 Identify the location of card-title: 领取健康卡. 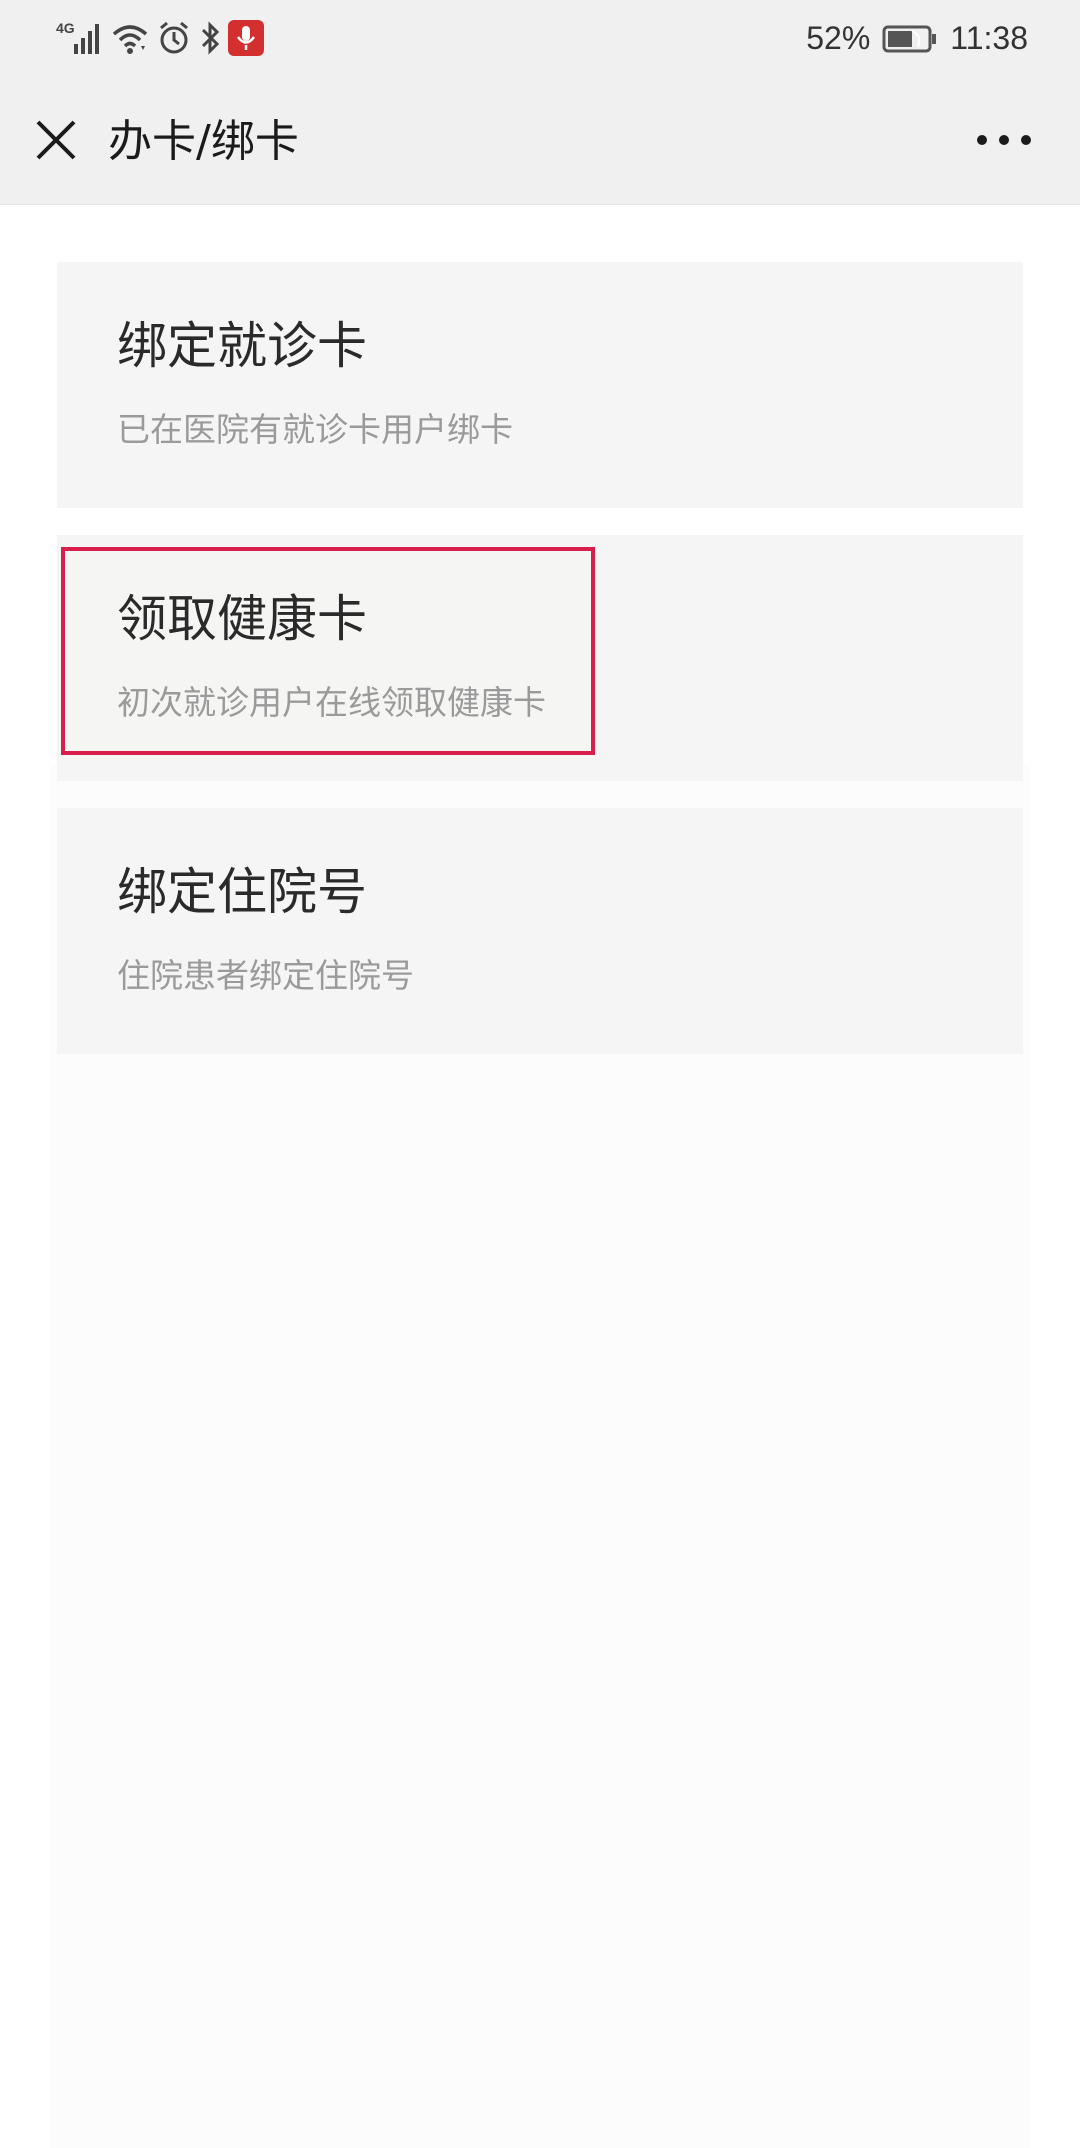
(242, 619).